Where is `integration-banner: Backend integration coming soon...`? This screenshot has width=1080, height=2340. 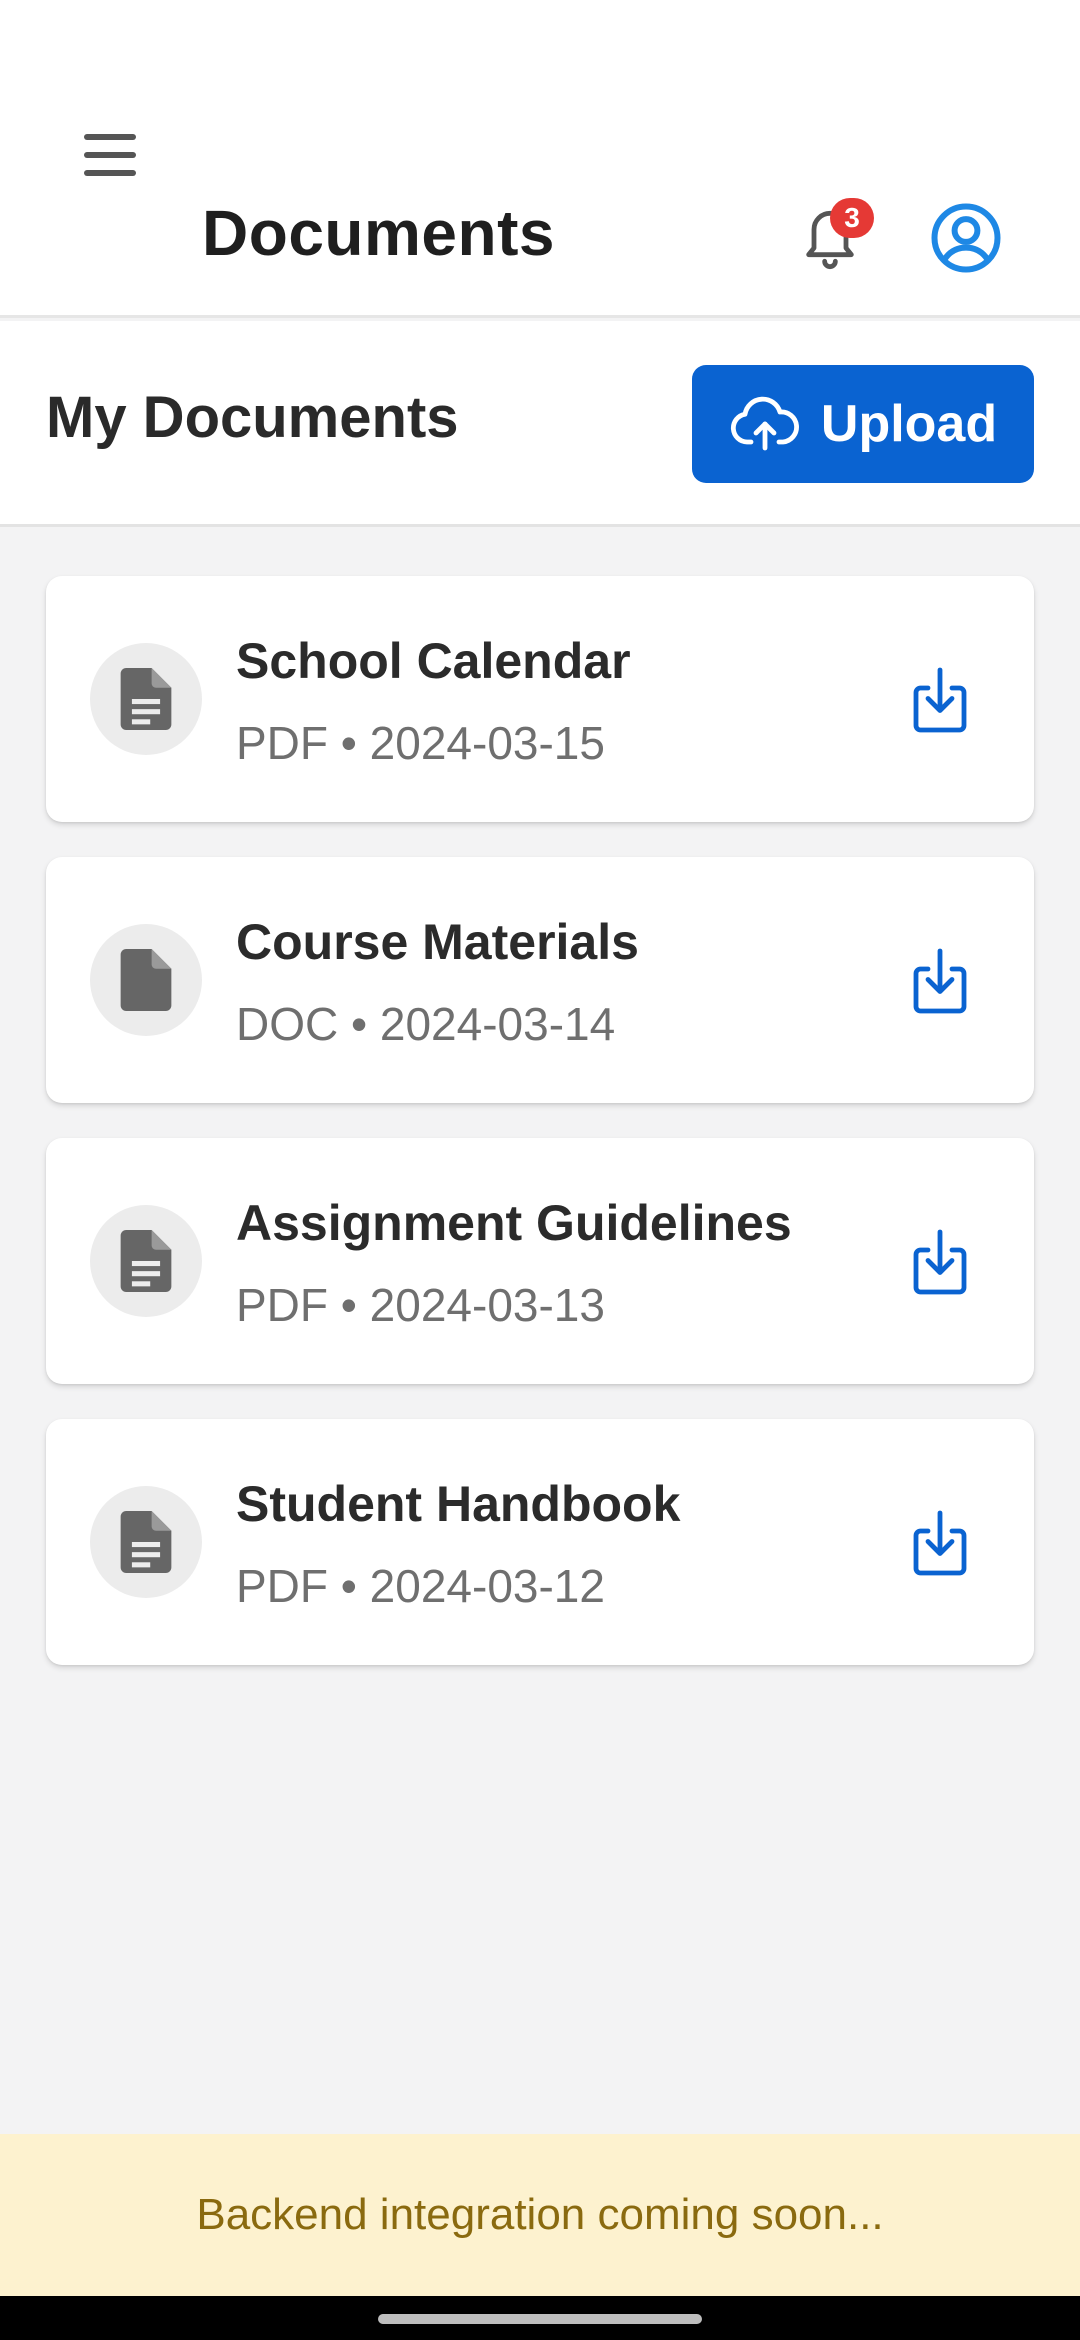
integration-banner: Backend integration coming soon... is located at coordinates (540, 2215).